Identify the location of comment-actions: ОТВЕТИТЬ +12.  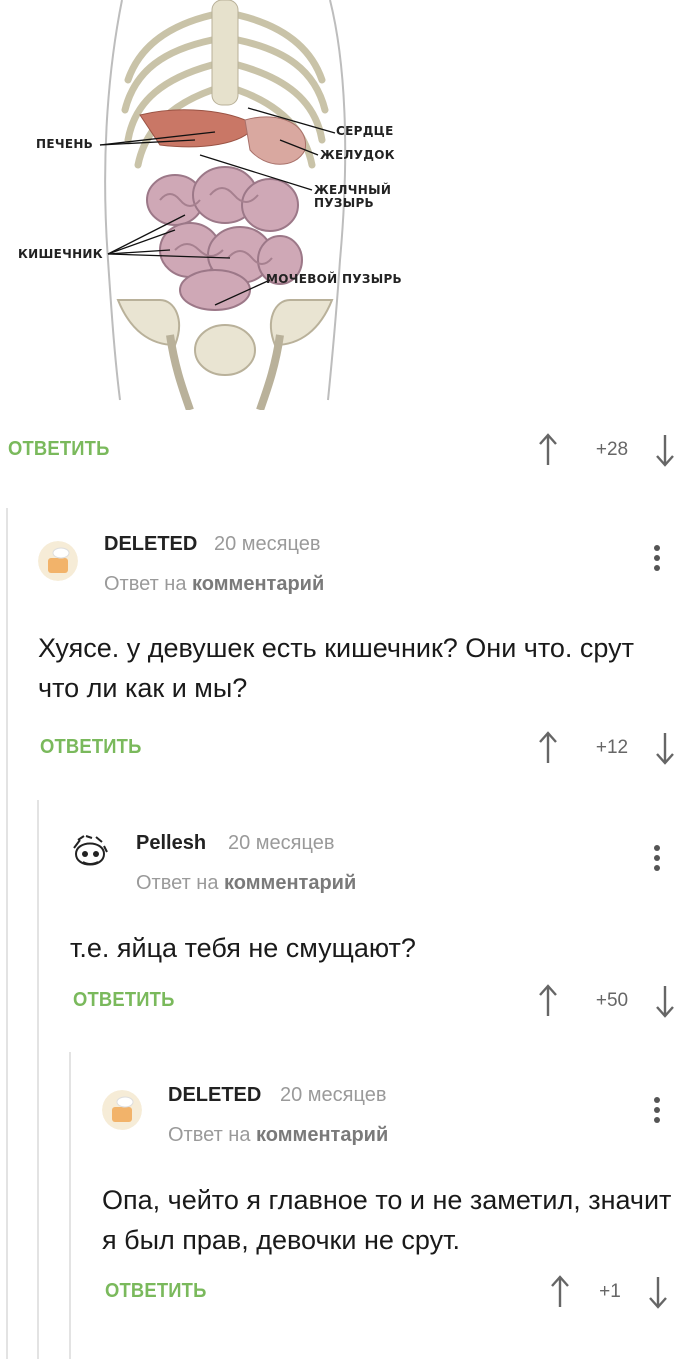
(350, 748).